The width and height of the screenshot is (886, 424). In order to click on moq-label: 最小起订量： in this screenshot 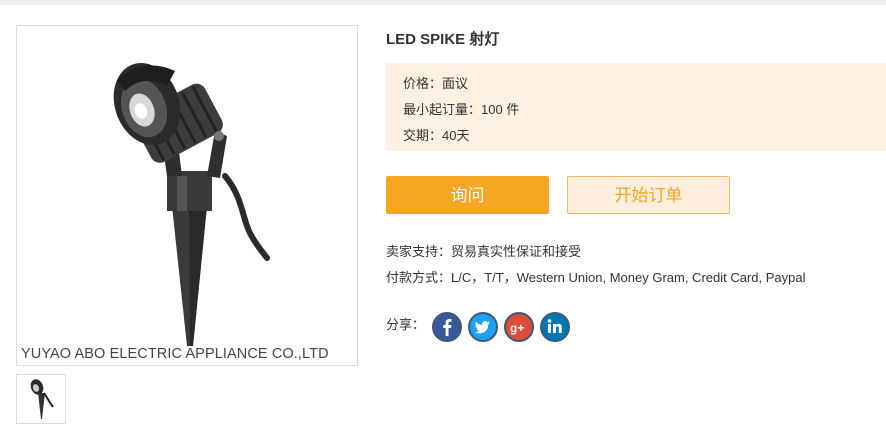, I will do `click(442, 109)`.